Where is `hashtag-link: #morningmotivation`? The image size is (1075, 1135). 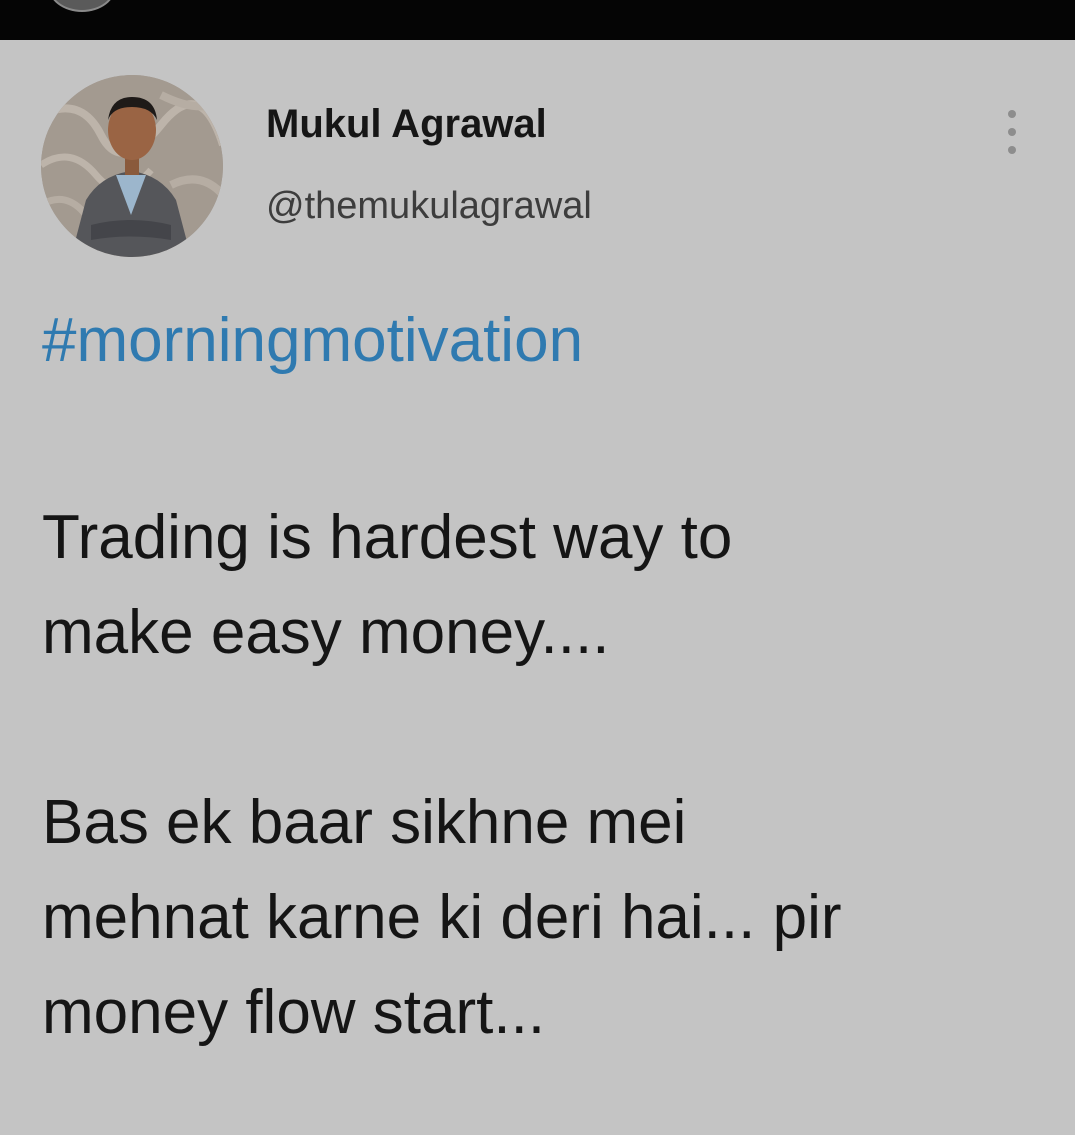
hashtag-link: #morningmotivation is located at coordinates (312, 340).